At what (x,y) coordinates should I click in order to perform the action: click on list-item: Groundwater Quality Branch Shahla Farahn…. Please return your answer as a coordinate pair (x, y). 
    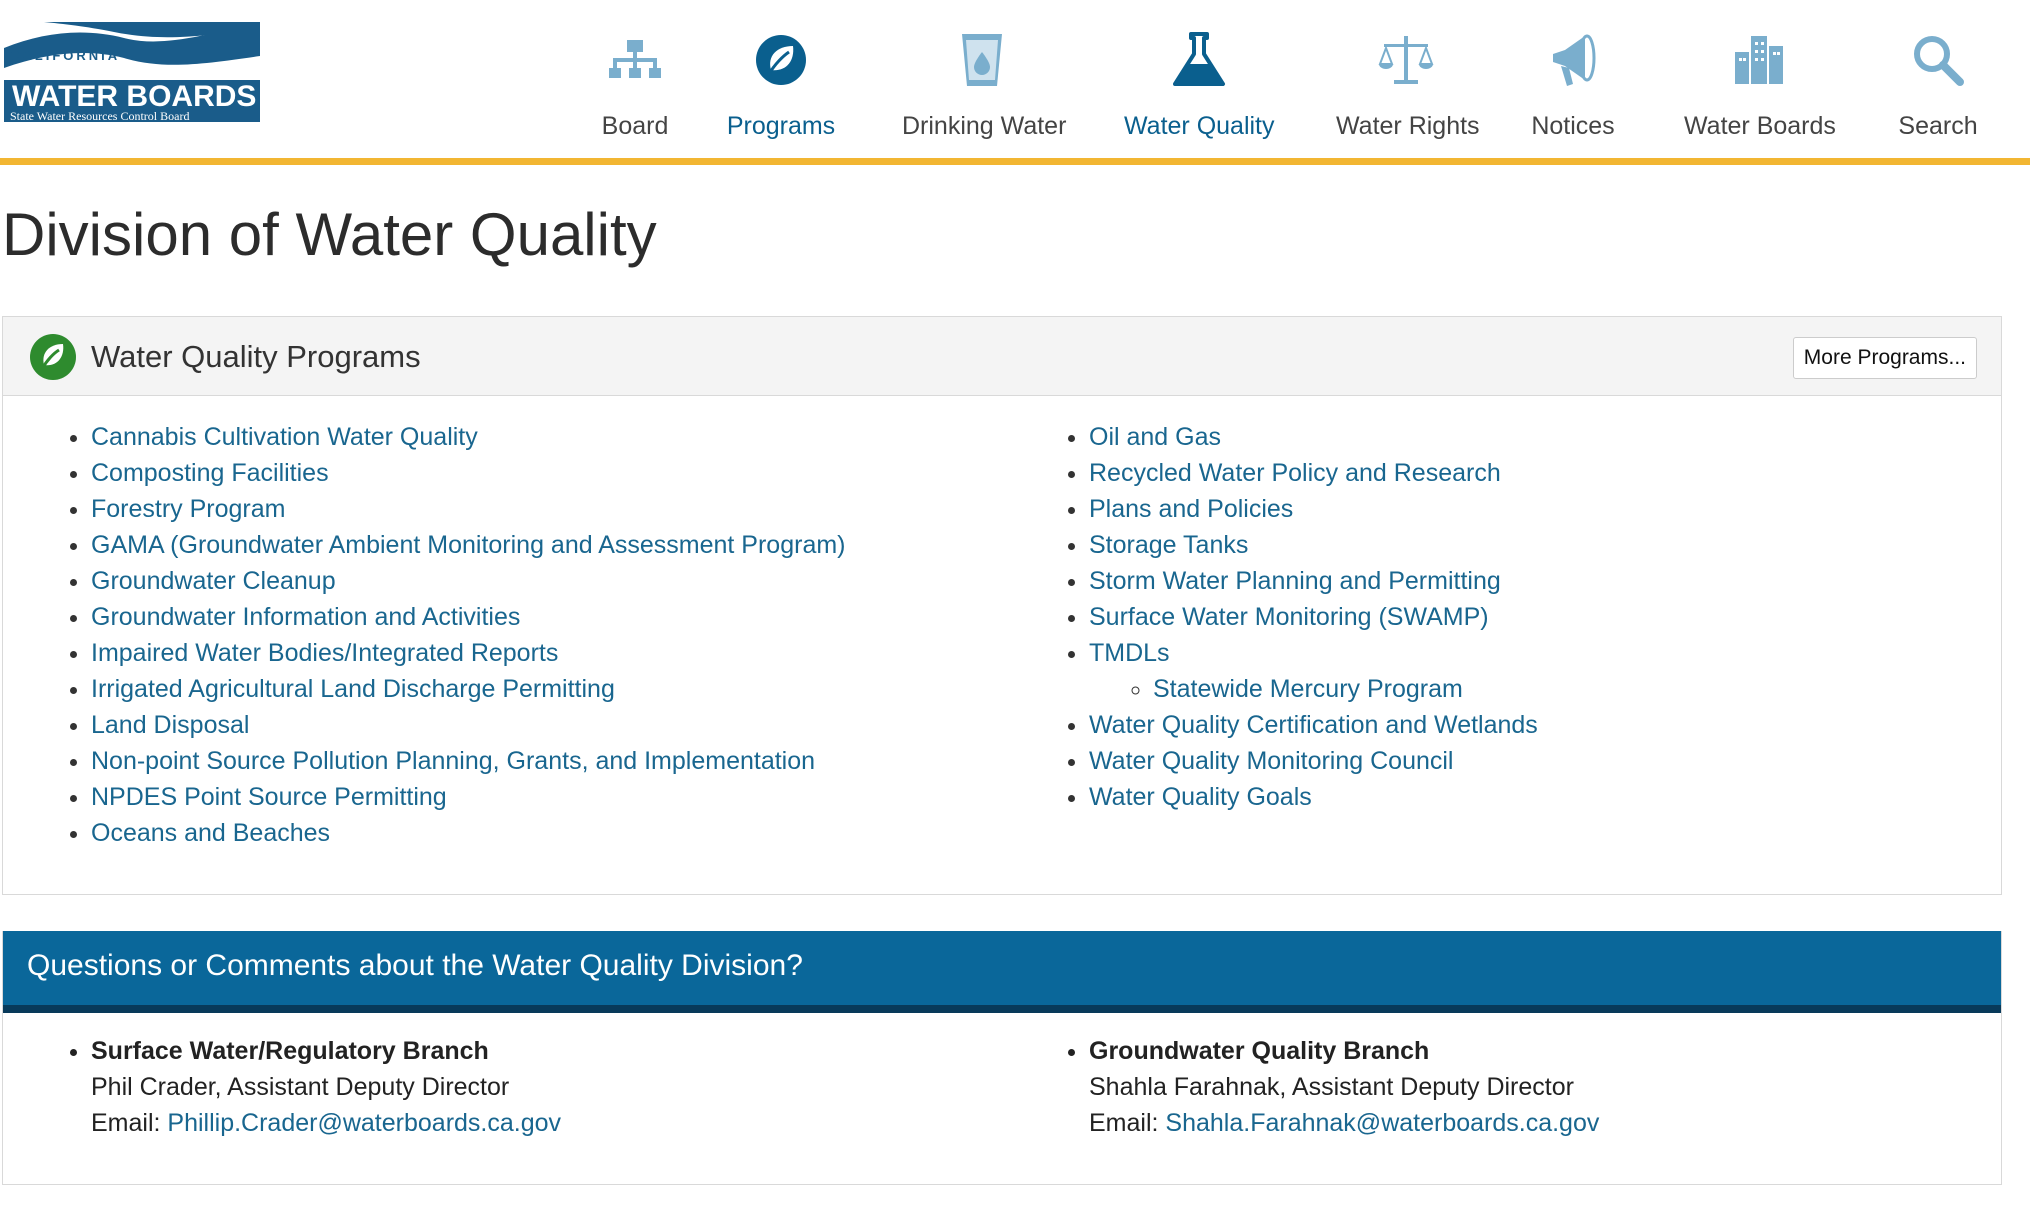
    Looking at the image, I should click on (1540, 1087).